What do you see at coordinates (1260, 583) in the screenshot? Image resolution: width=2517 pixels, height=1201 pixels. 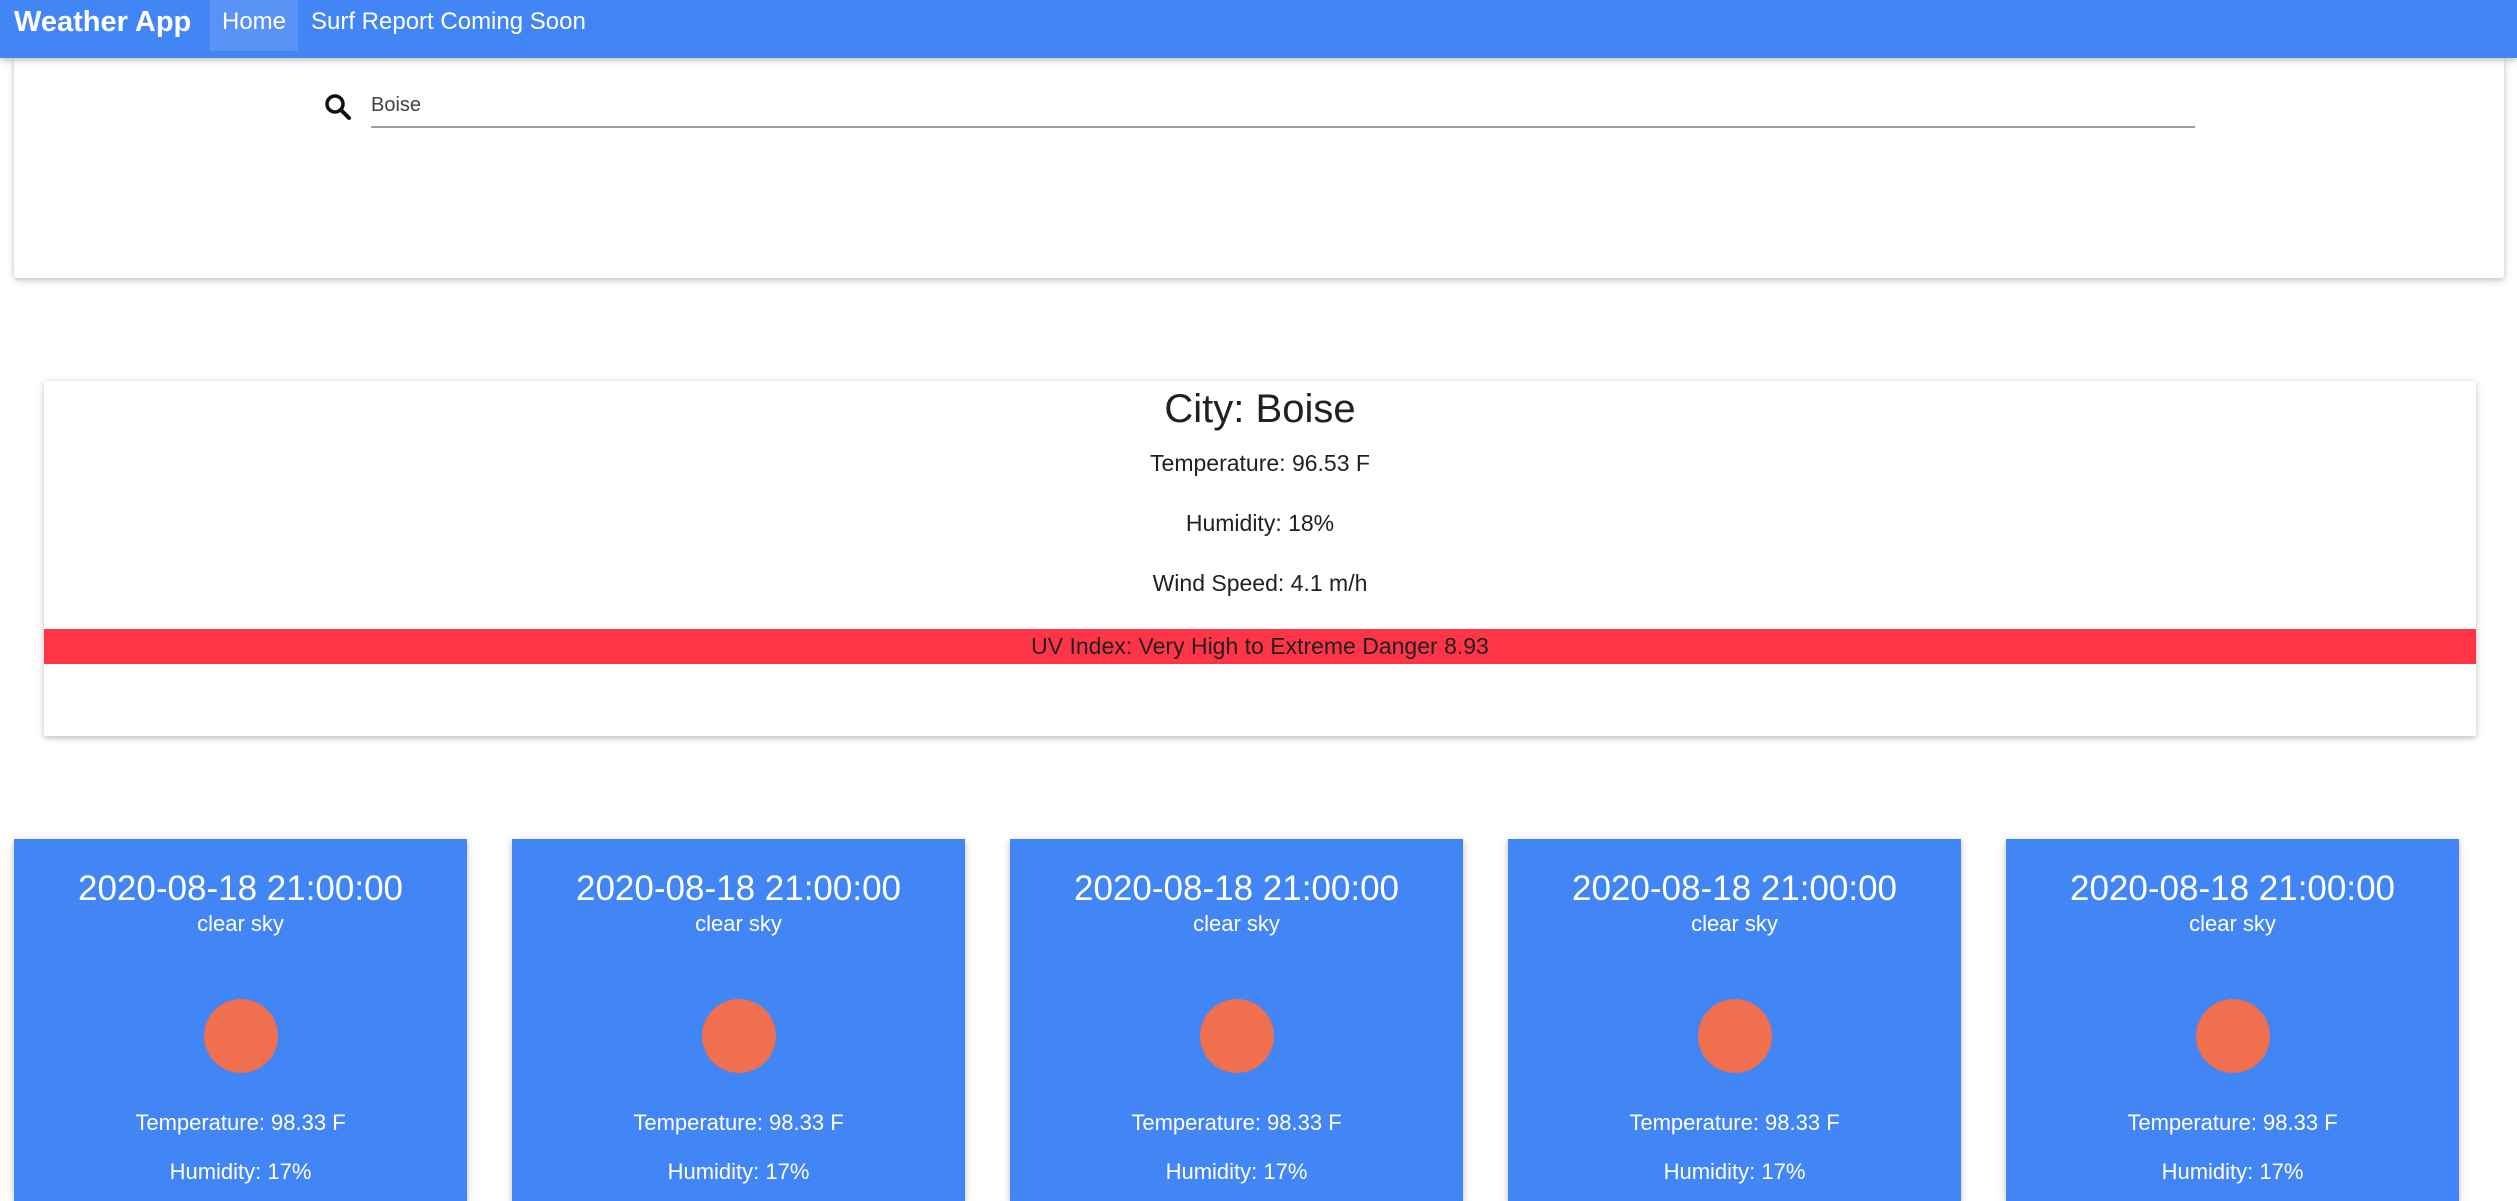 I see `current-wind-speed: Wind Speed: 4.1 m/h` at bounding box center [1260, 583].